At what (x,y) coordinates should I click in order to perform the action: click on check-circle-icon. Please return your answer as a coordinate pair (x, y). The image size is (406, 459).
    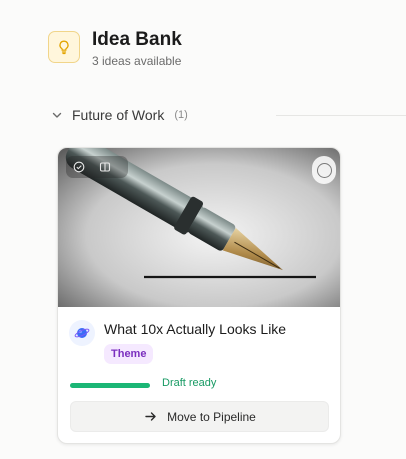
    Looking at the image, I should click on (79, 167).